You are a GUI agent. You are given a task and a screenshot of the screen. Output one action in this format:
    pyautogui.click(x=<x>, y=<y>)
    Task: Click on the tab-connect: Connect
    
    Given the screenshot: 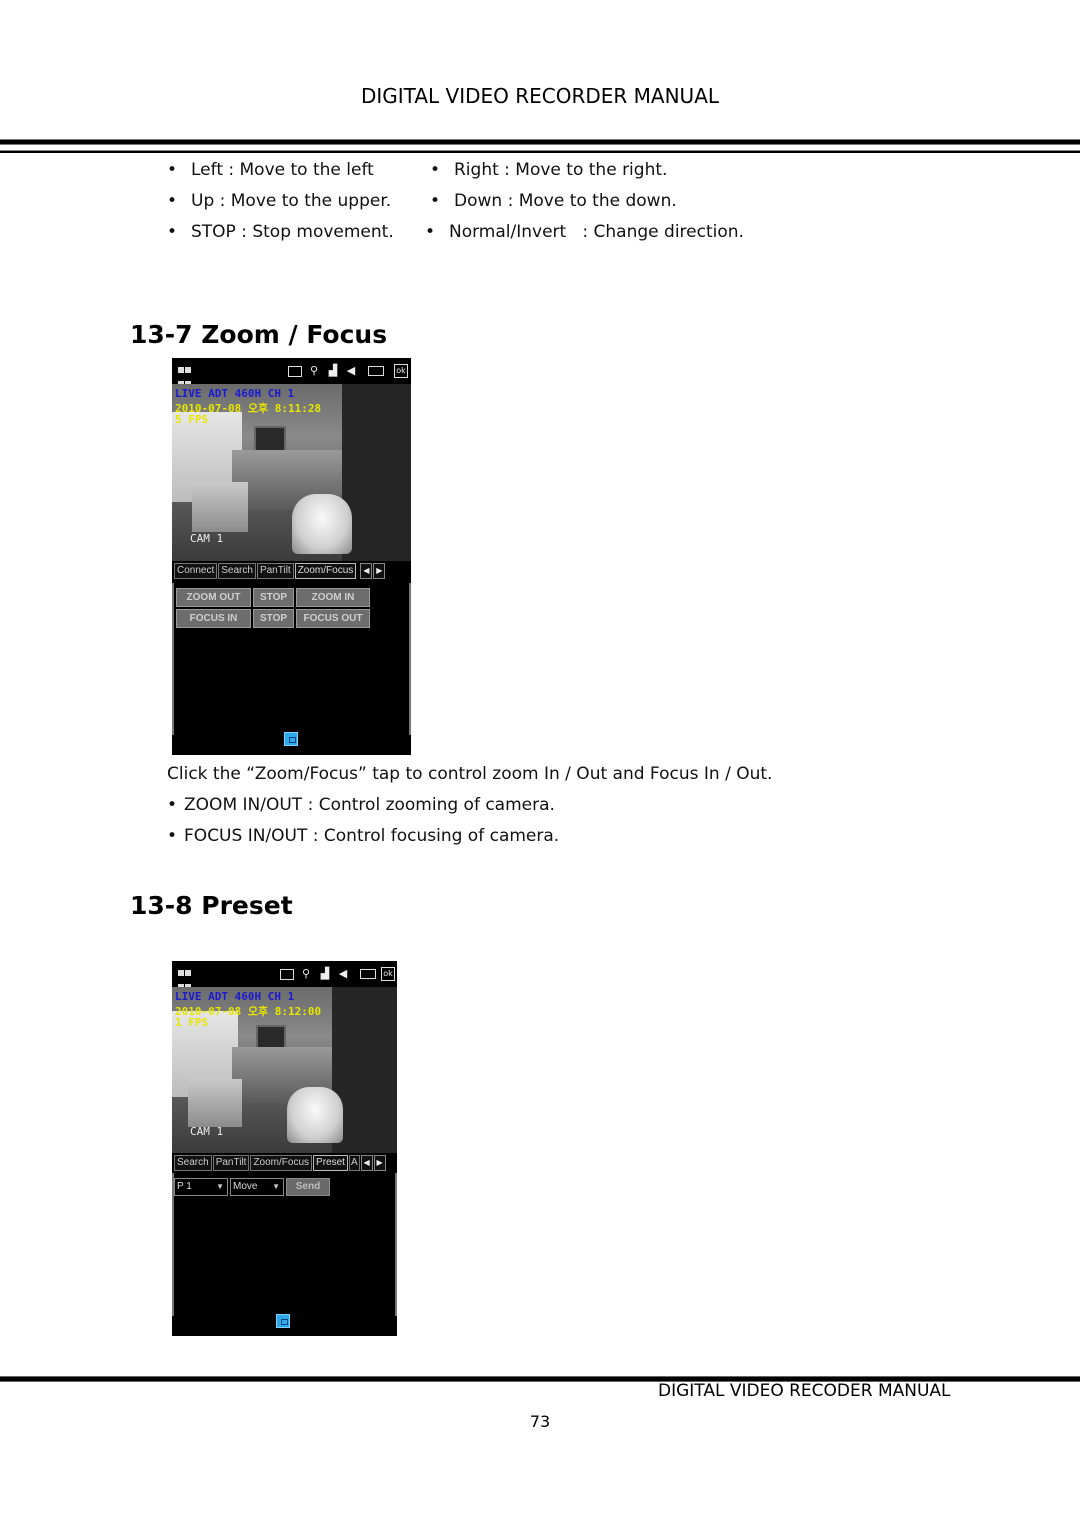 What is the action you would take?
    pyautogui.click(x=196, y=571)
    